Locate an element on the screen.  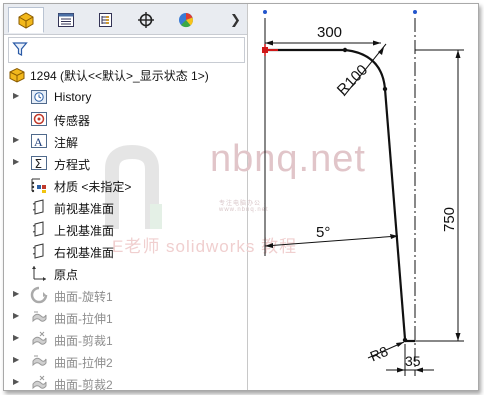
tree-item: ▶ 曲面-剪裁2 is located at coordinates (125, 382).